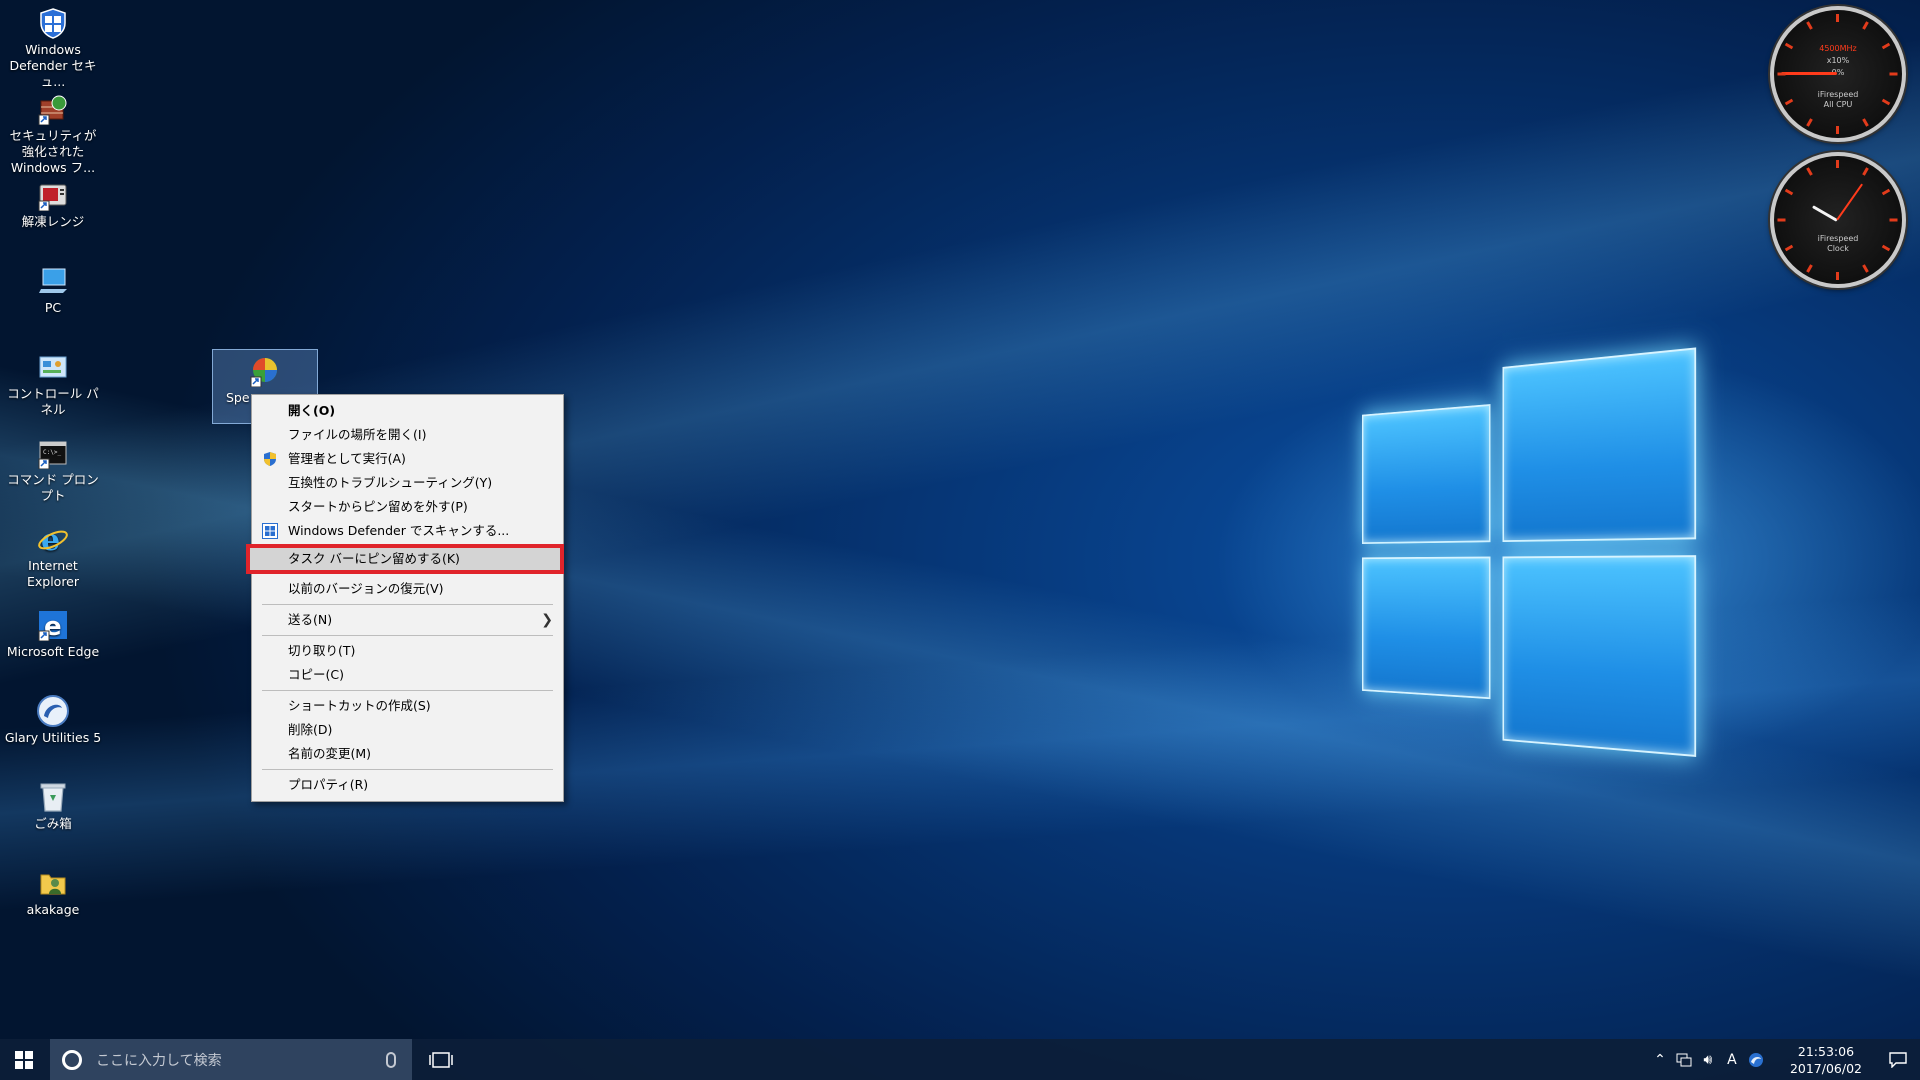 This screenshot has height=1080, width=1920. What do you see at coordinates (231, 1059) in the screenshot?
I see `taskbar-search-box: ここに入力して検索` at bounding box center [231, 1059].